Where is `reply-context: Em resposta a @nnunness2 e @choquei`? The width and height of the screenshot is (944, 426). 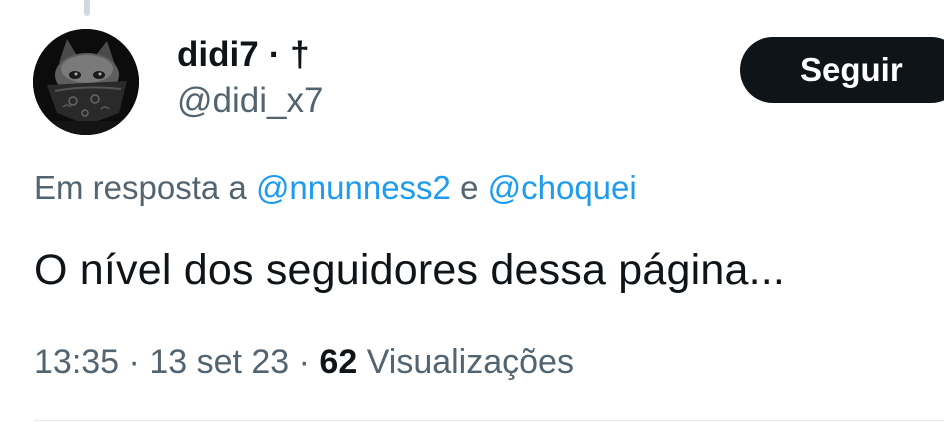 reply-context: Em resposta a @nnunness2 e @choquei is located at coordinates (335, 188).